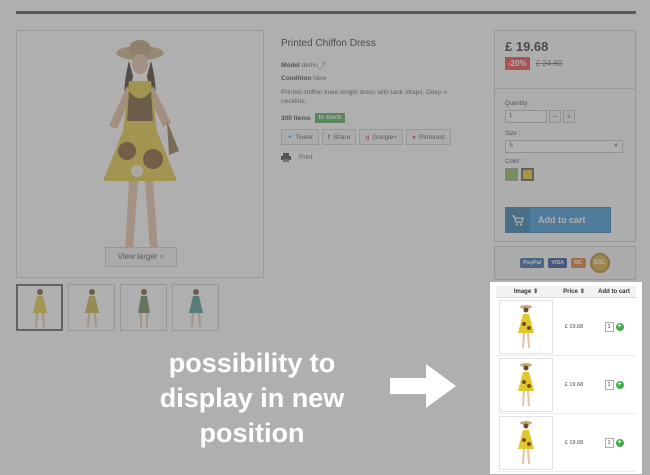 The width and height of the screenshot is (650, 475). What do you see at coordinates (578, 263) in the screenshot?
I see `mastercard-logo: MC` at bounding box center [578, 263].